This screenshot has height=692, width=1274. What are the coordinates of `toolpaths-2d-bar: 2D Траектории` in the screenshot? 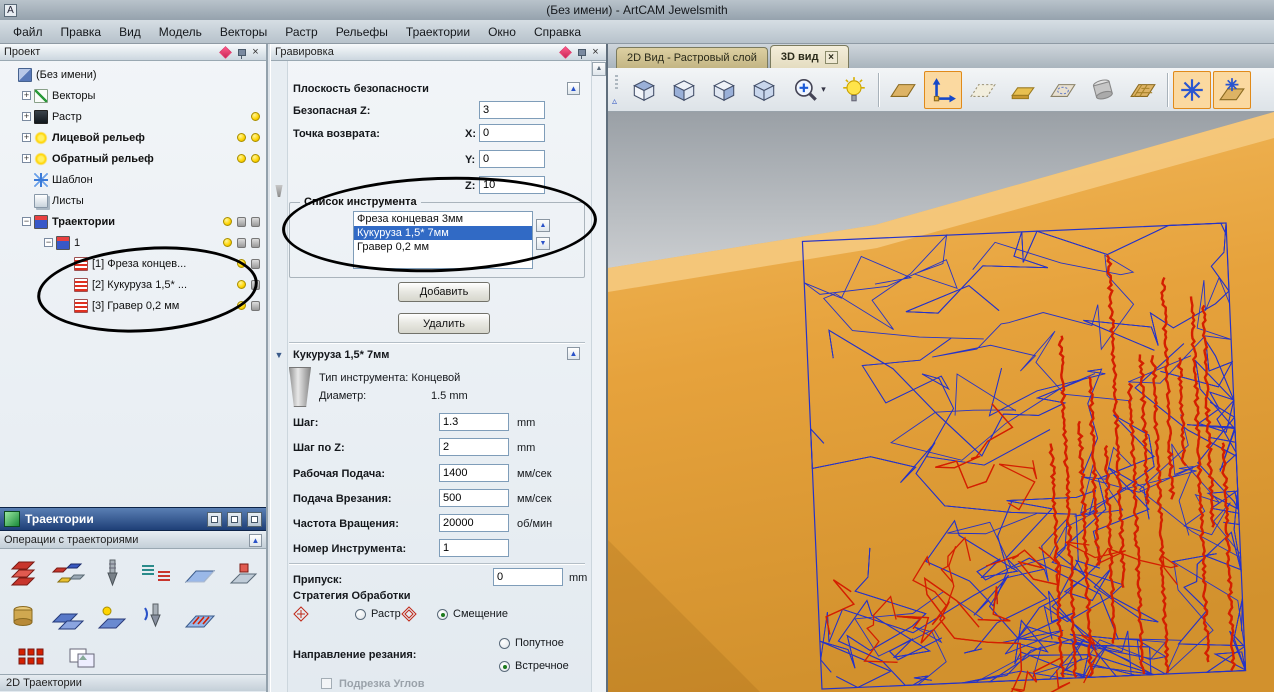 It's located at (133, 682).